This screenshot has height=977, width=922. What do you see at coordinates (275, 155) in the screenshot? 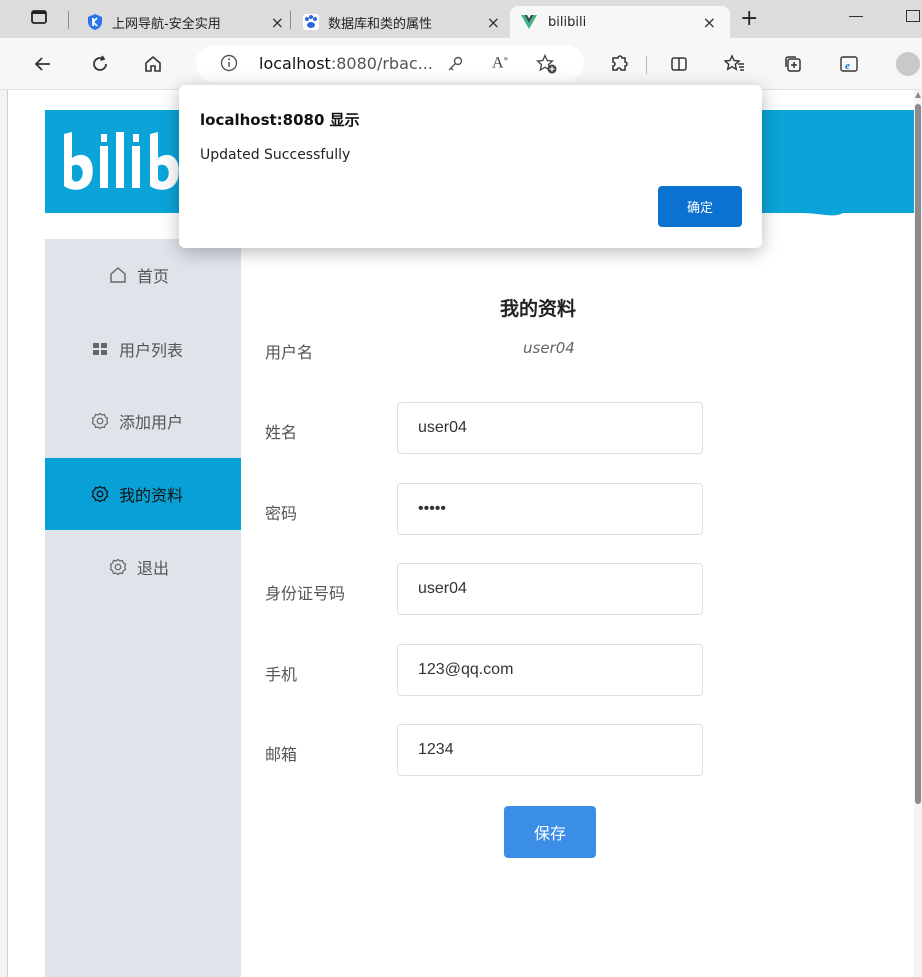
I see `dialog-message: Updated Successfully` at bounding box center [275, 155].